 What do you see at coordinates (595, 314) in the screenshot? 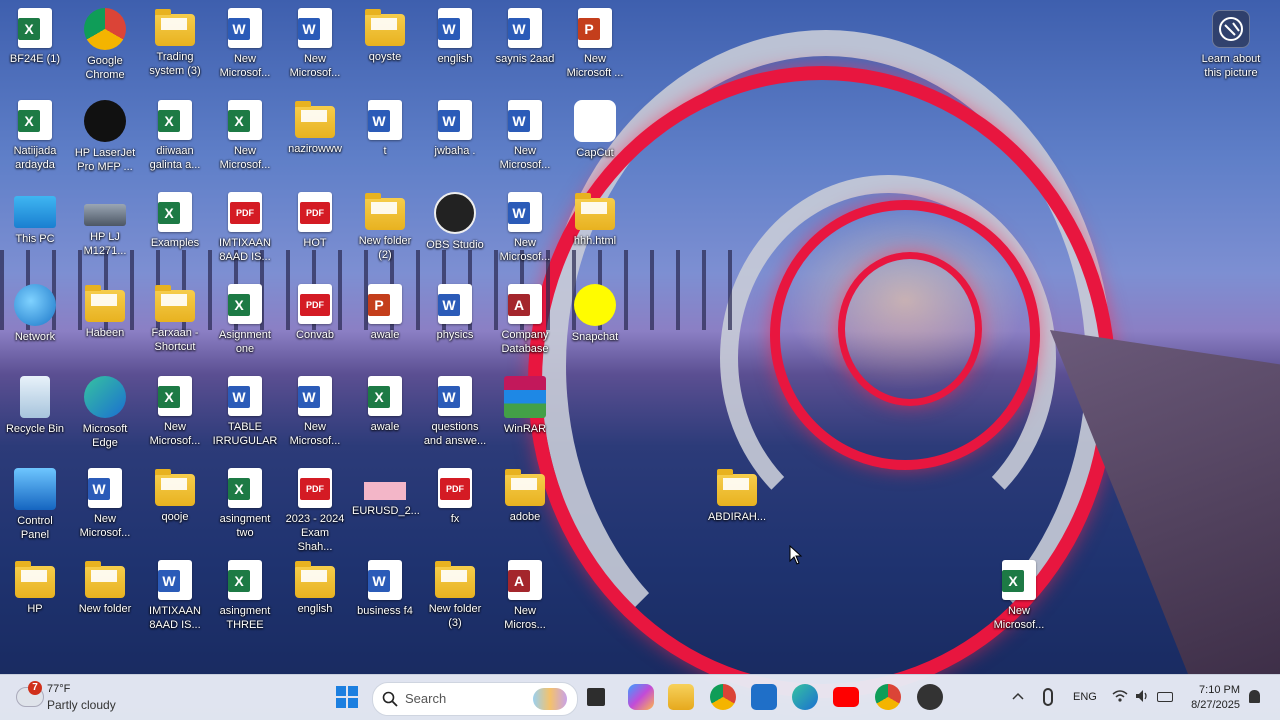
I see `desktop-icon-snapchat: Snapchat` at bounding box center [595, 314].